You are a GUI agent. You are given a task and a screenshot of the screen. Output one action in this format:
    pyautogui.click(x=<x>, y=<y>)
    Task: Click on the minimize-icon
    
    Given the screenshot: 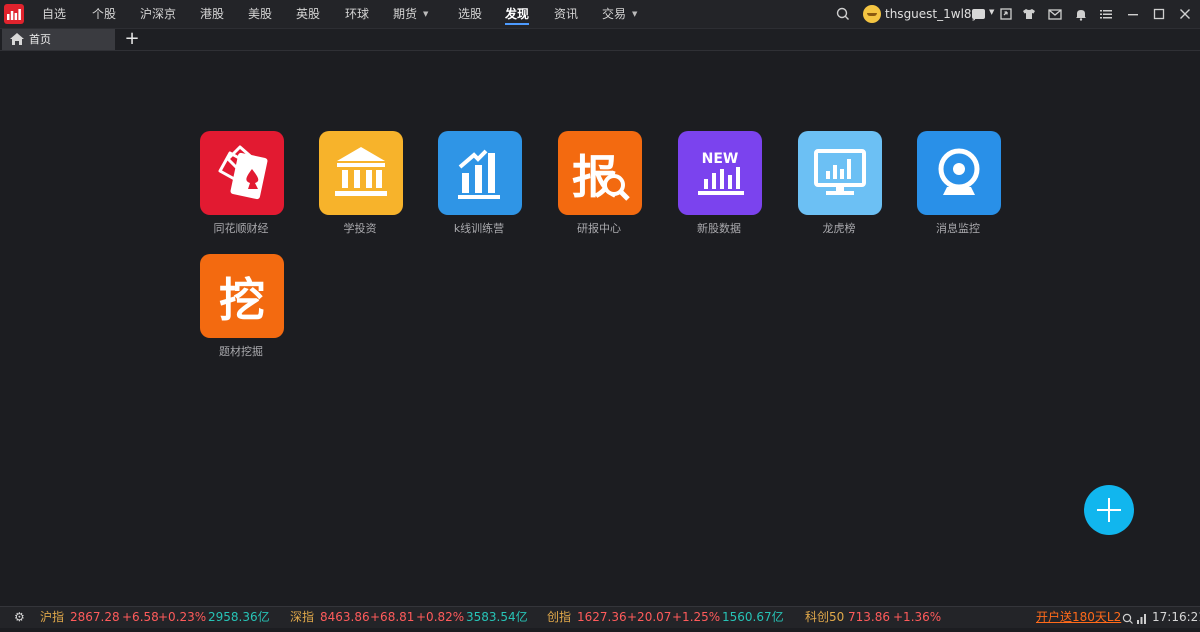 What is the action you would take?
    pyautogui.click(x=1133, y=14)
    